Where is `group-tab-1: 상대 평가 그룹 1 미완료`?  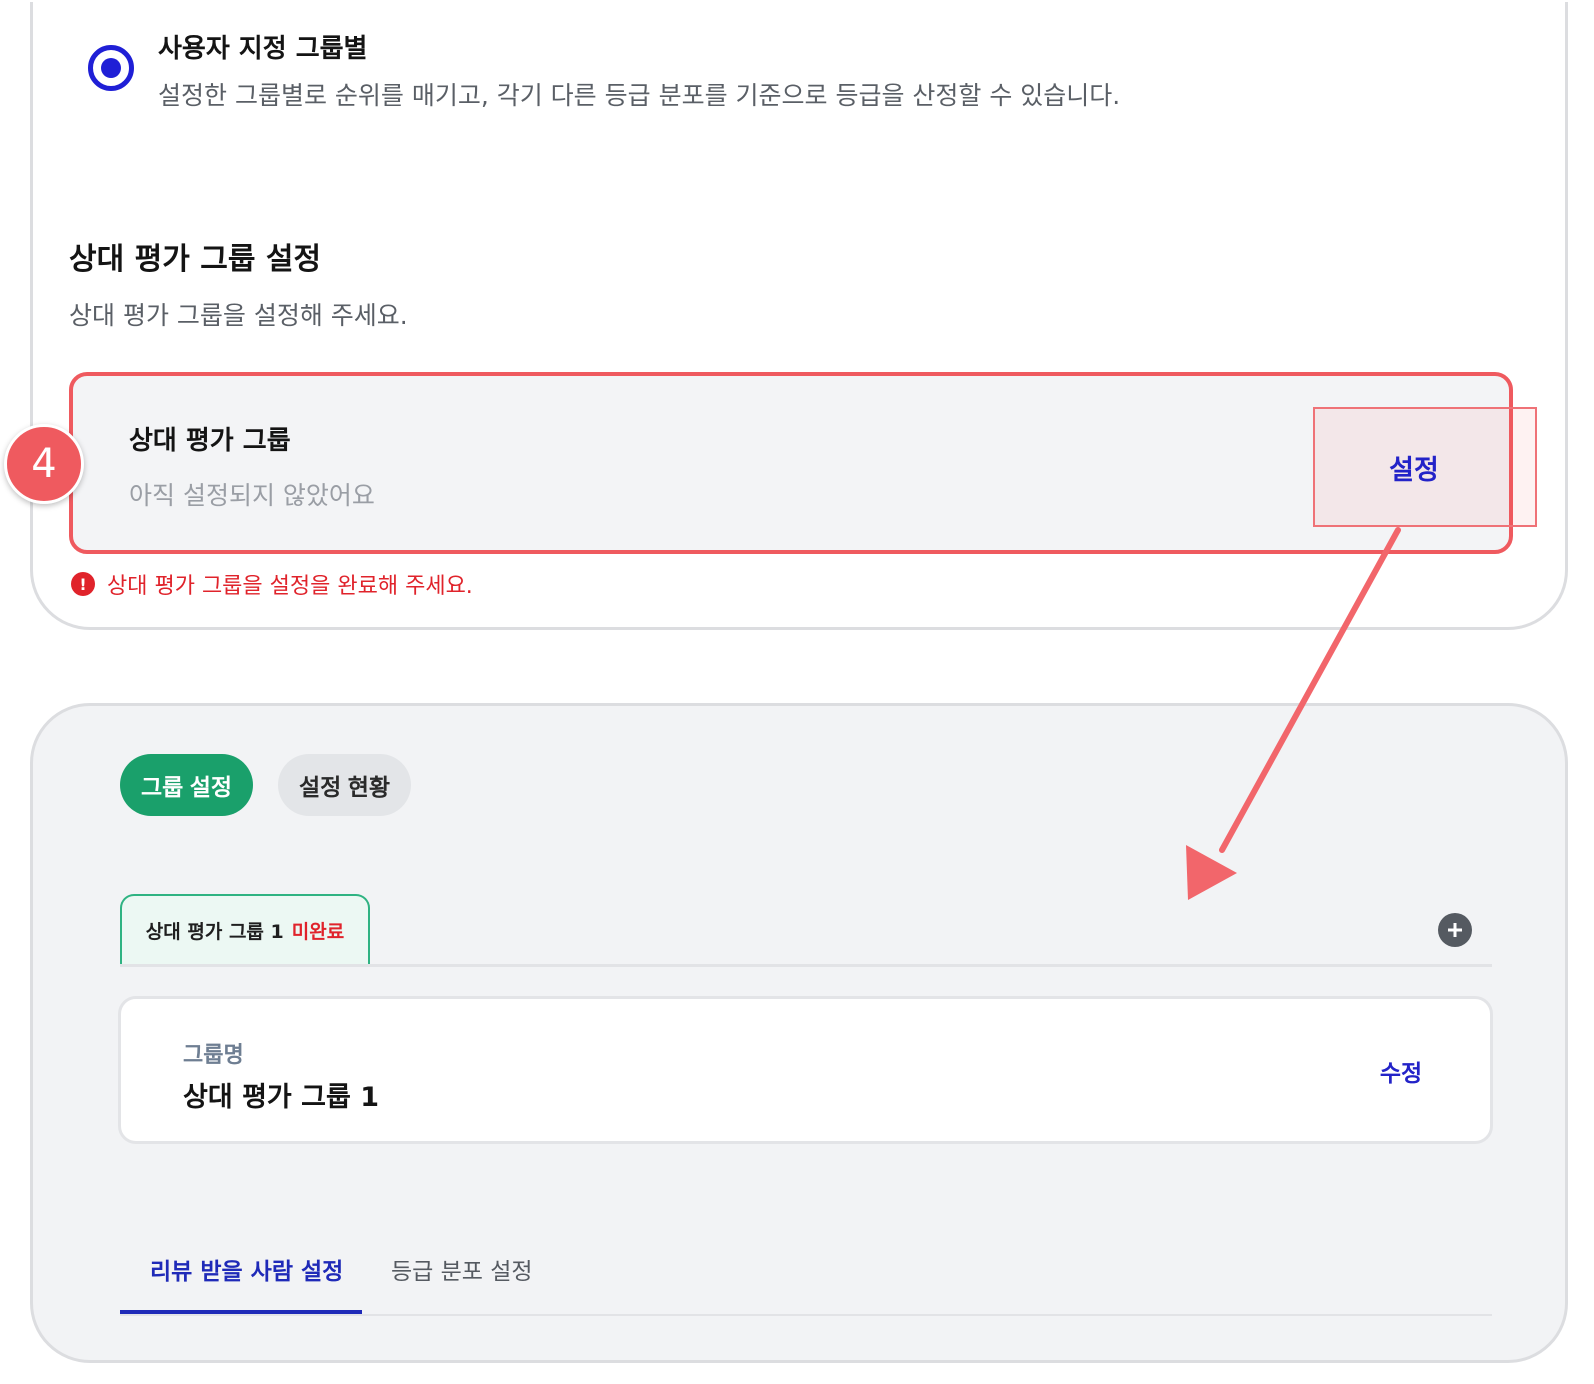 group-tab-1: 상대 평가 그룹 1 미완료 is located at coordinates (245, 929).